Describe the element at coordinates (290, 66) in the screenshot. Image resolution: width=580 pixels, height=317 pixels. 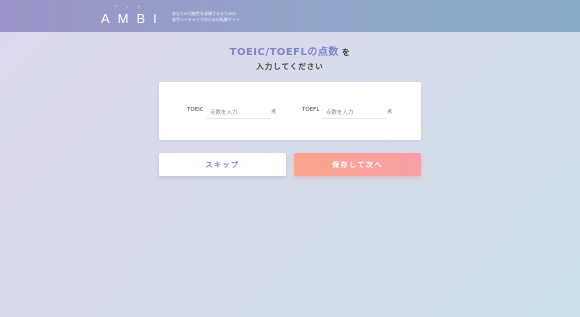
I see `page-title-line2: 入力してください` at that location.